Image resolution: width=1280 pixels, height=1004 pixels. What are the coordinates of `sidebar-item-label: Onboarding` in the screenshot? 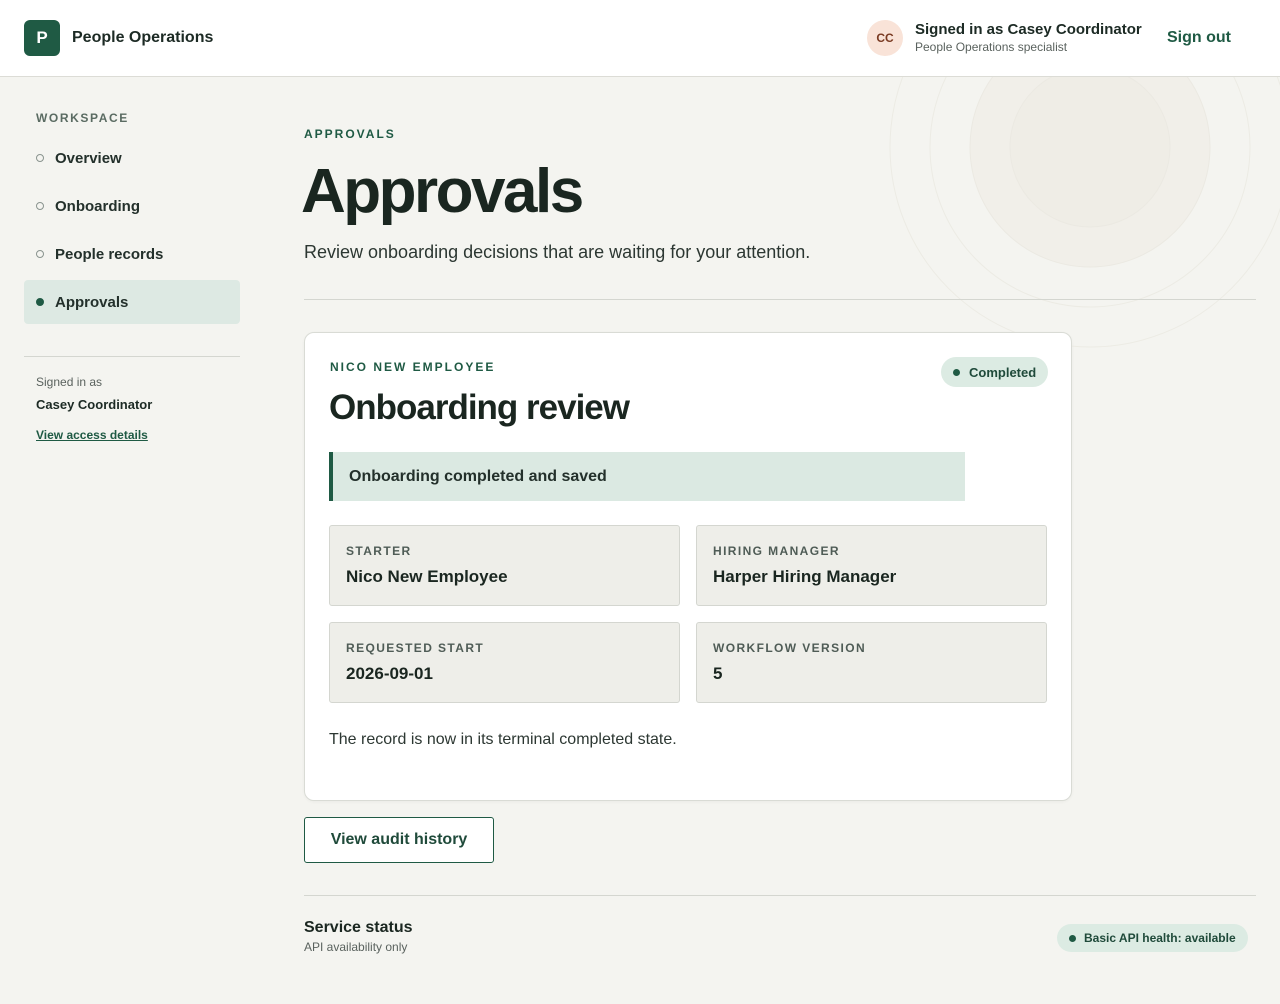 It's located at (97, 206).